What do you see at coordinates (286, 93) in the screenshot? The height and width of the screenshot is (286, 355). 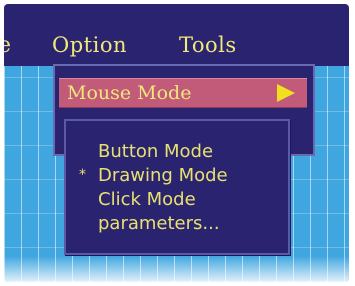 I see `submenu-arrow-icon` at bounding box center [286, 93].